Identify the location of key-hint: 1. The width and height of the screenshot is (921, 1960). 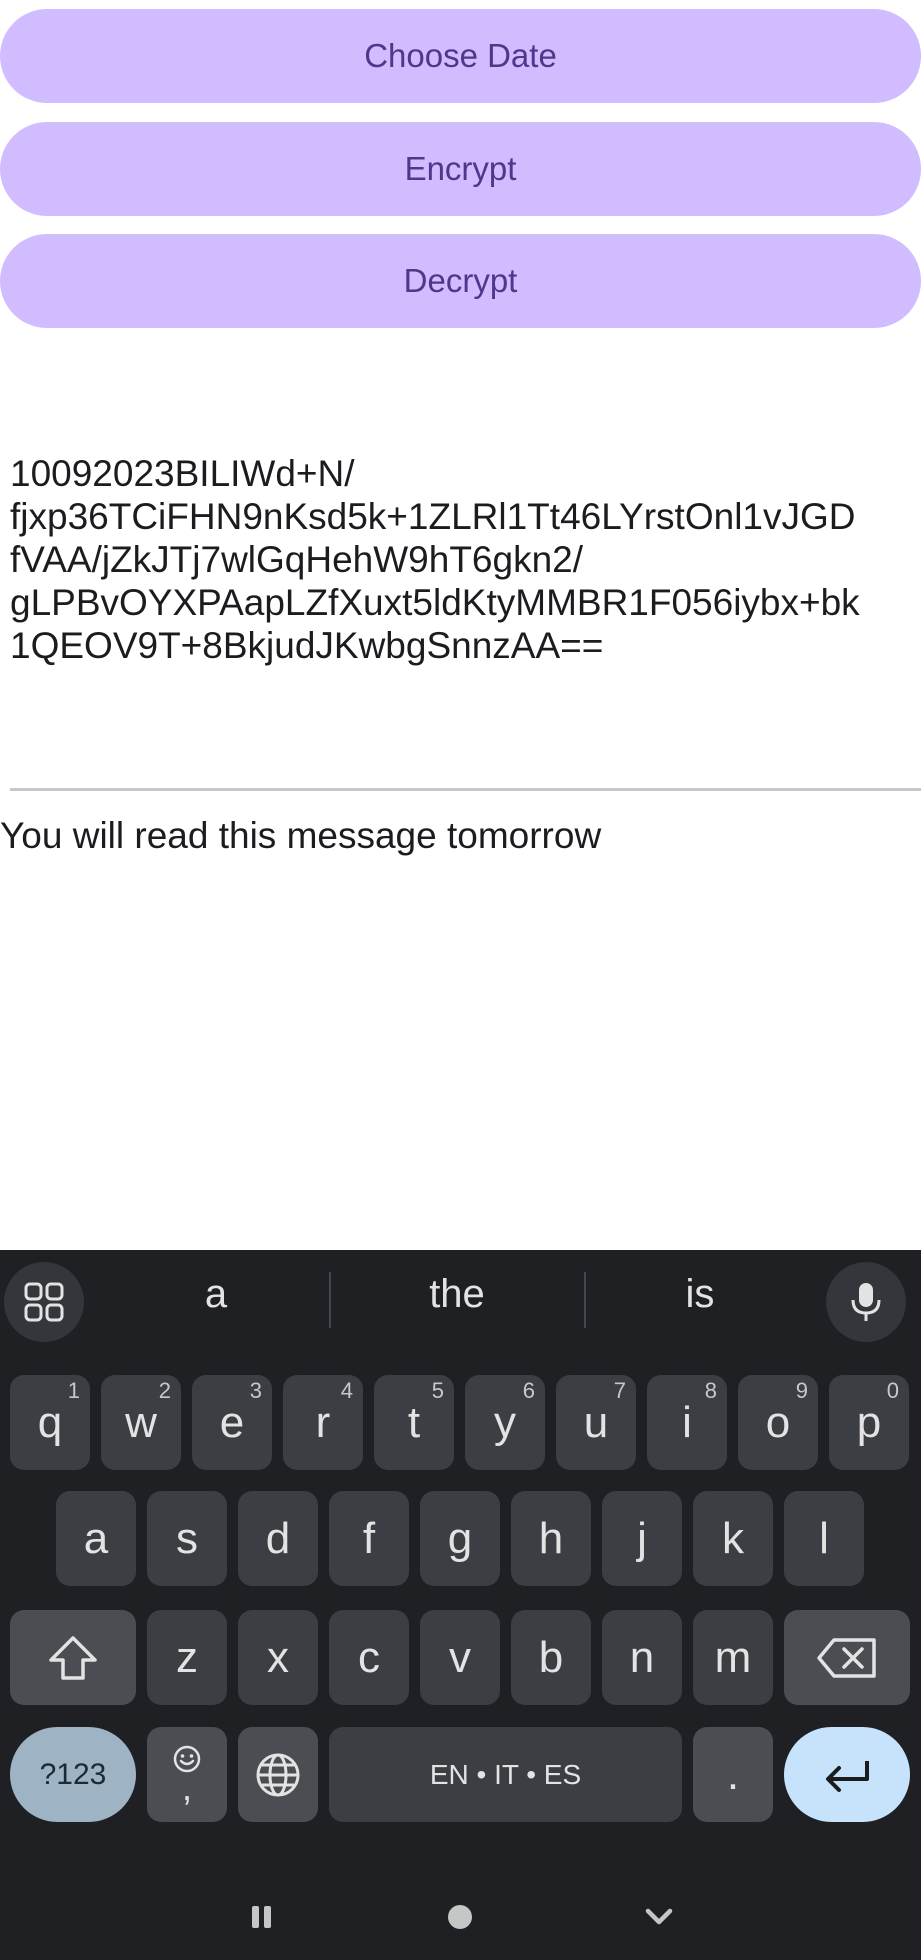
(73, 1390).